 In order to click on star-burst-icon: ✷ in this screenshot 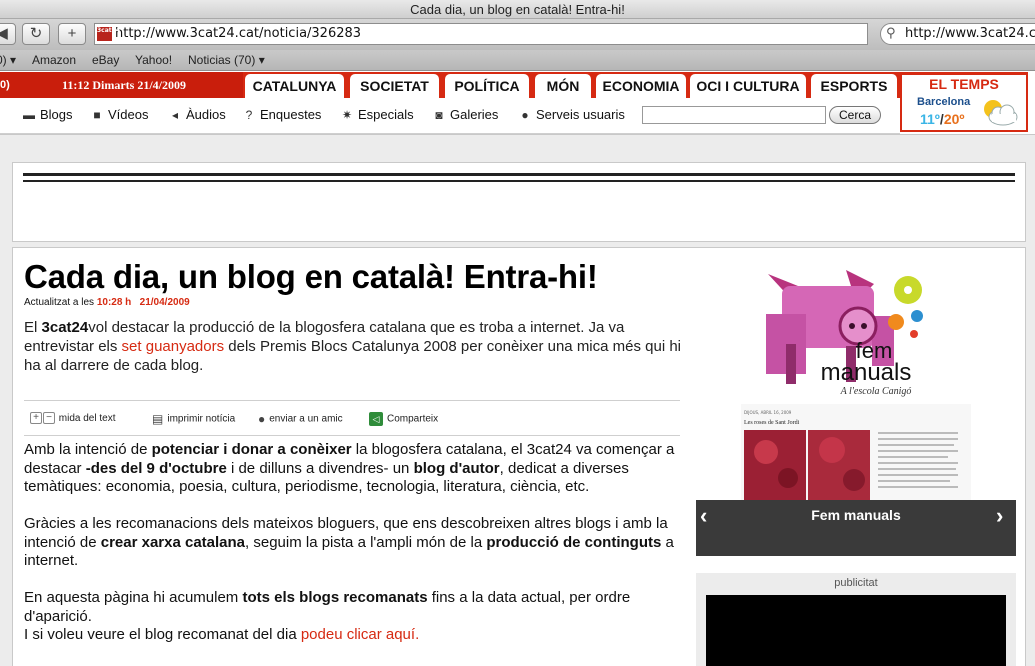, I will do `click(347, 115)`.